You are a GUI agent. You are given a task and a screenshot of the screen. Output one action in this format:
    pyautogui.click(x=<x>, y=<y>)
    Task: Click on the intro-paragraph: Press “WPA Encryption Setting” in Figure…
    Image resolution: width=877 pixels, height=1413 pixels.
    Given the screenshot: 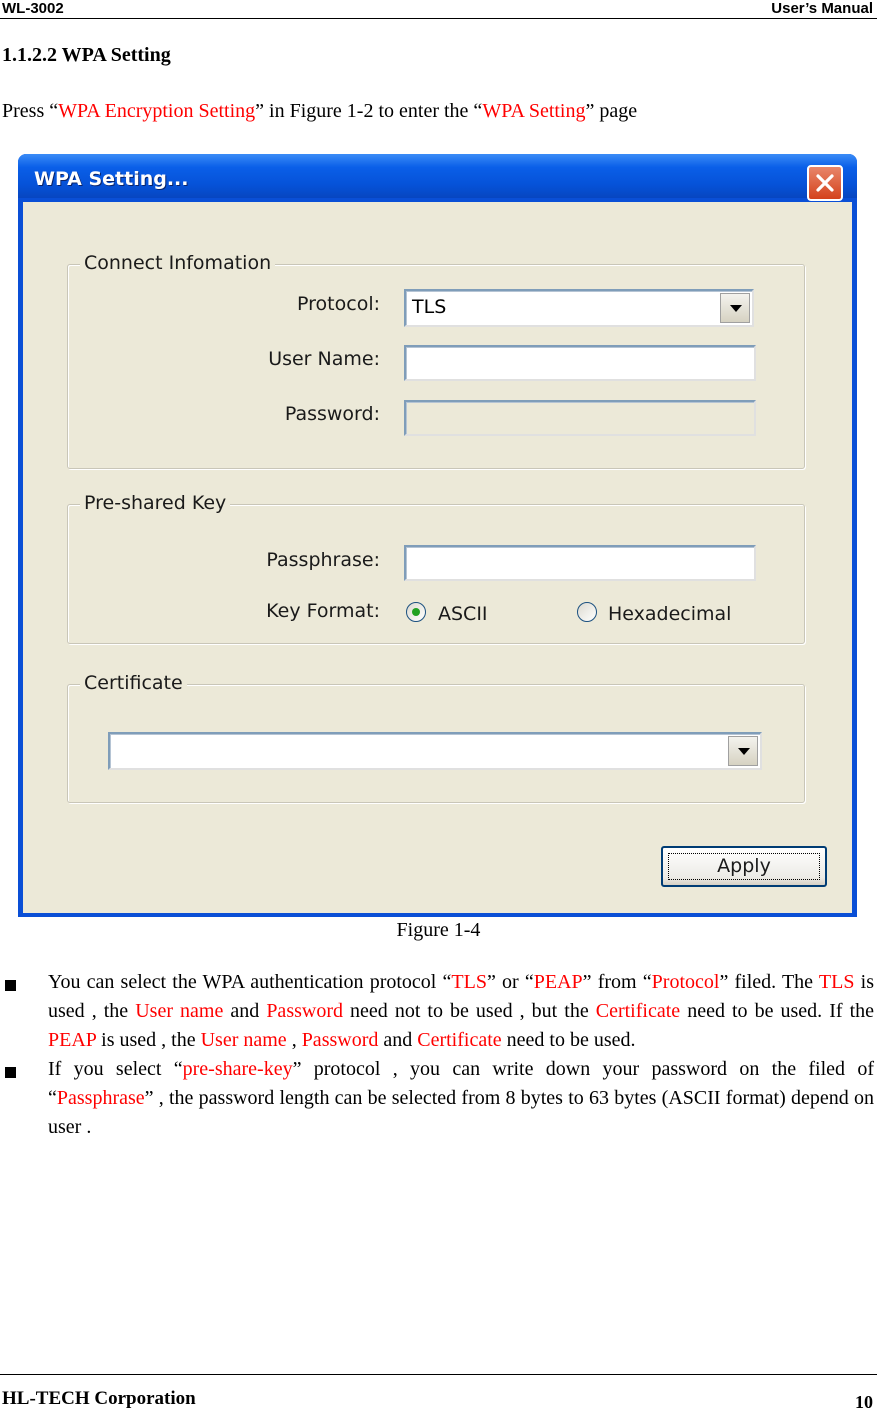 What is the action you would take?
    pyautogui.click(x=319, y=111)
    